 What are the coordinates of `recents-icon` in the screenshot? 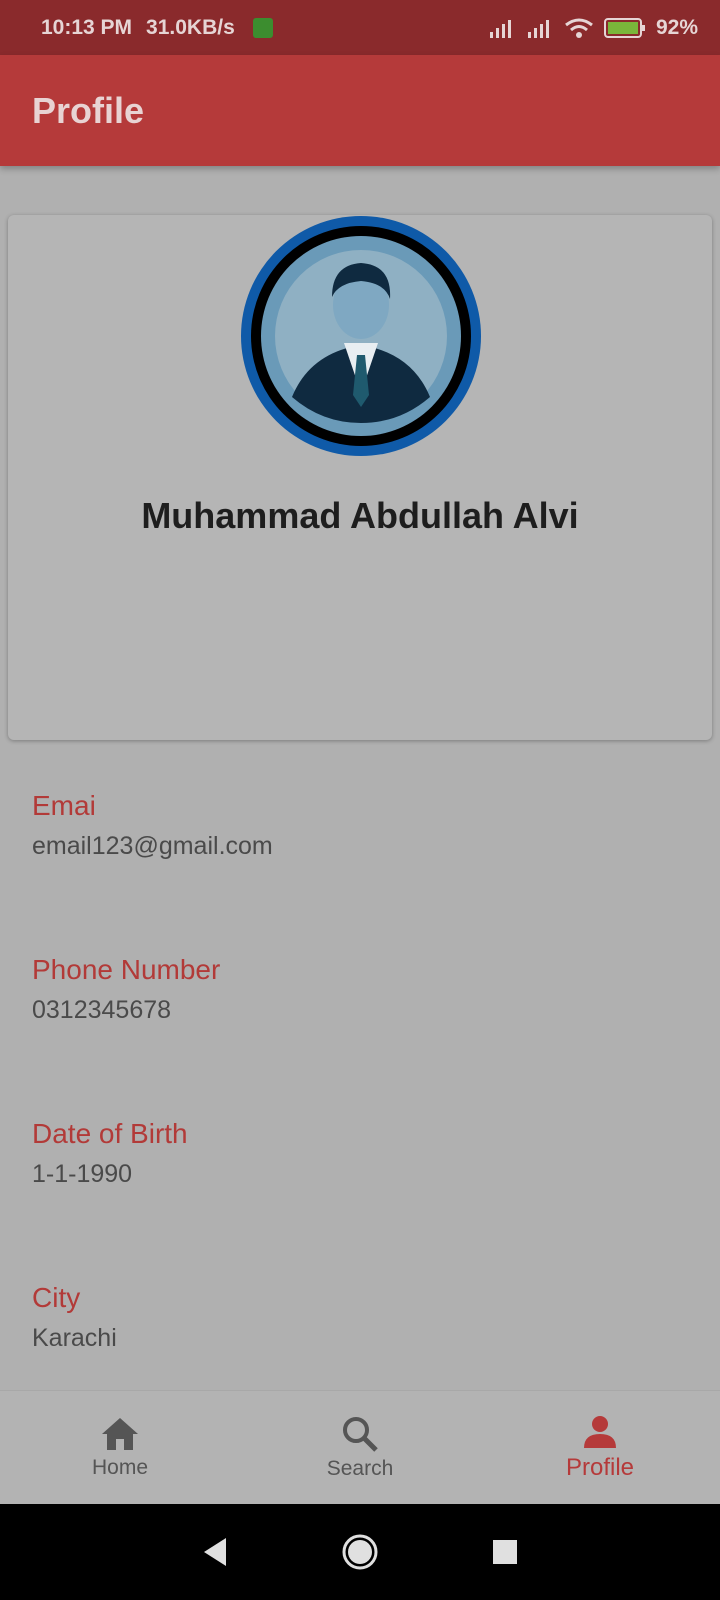 It's located at (505, 1552).